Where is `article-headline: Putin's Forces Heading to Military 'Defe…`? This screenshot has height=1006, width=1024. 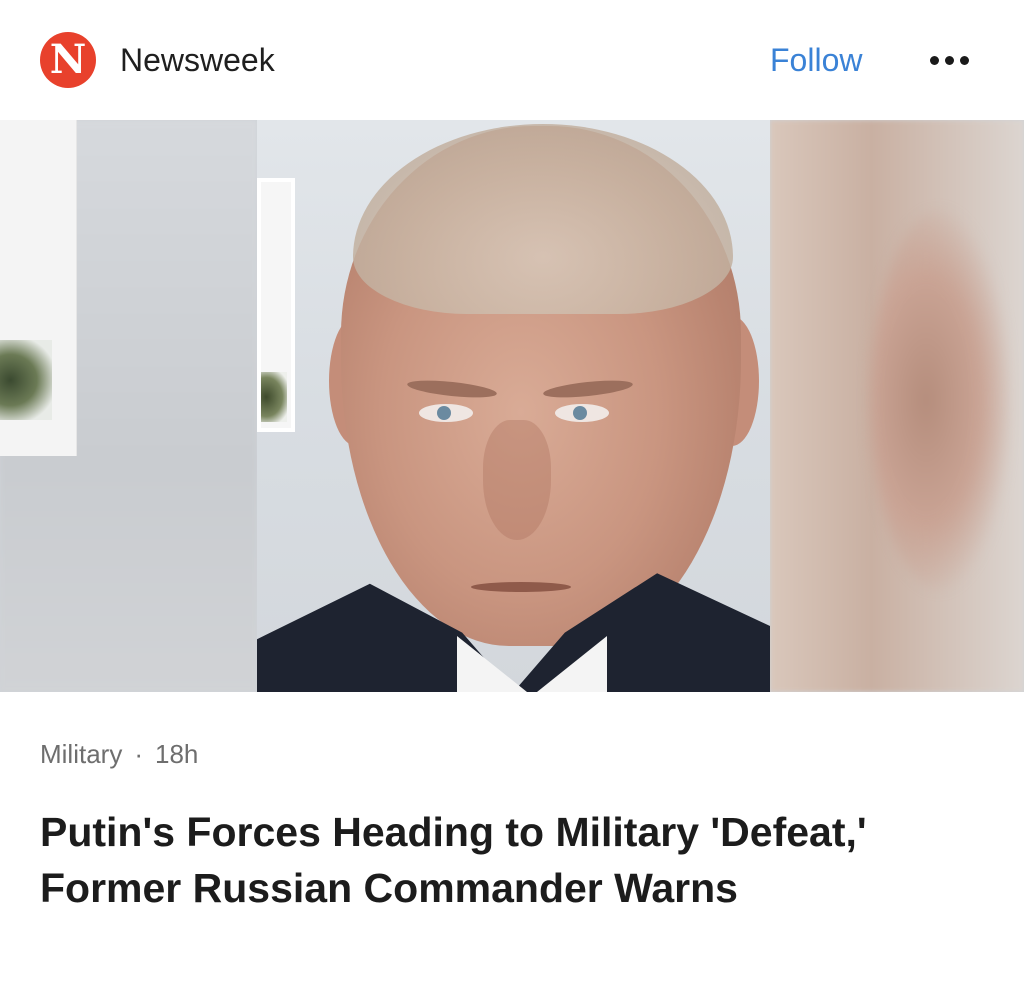
article-headline: Putin's Forces Heading to Military 'Defe… is located at coordinates (510, 860).